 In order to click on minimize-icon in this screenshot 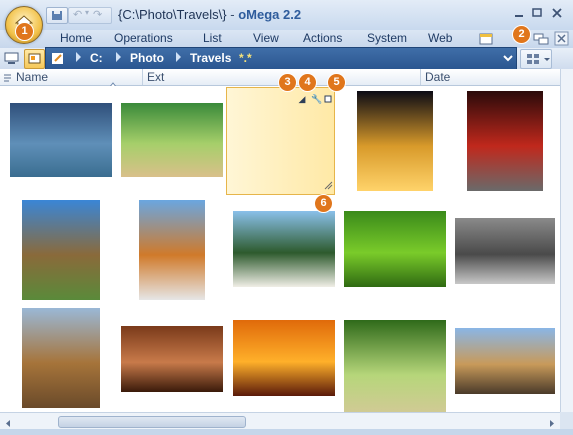, I will do `click(519, 13)`.